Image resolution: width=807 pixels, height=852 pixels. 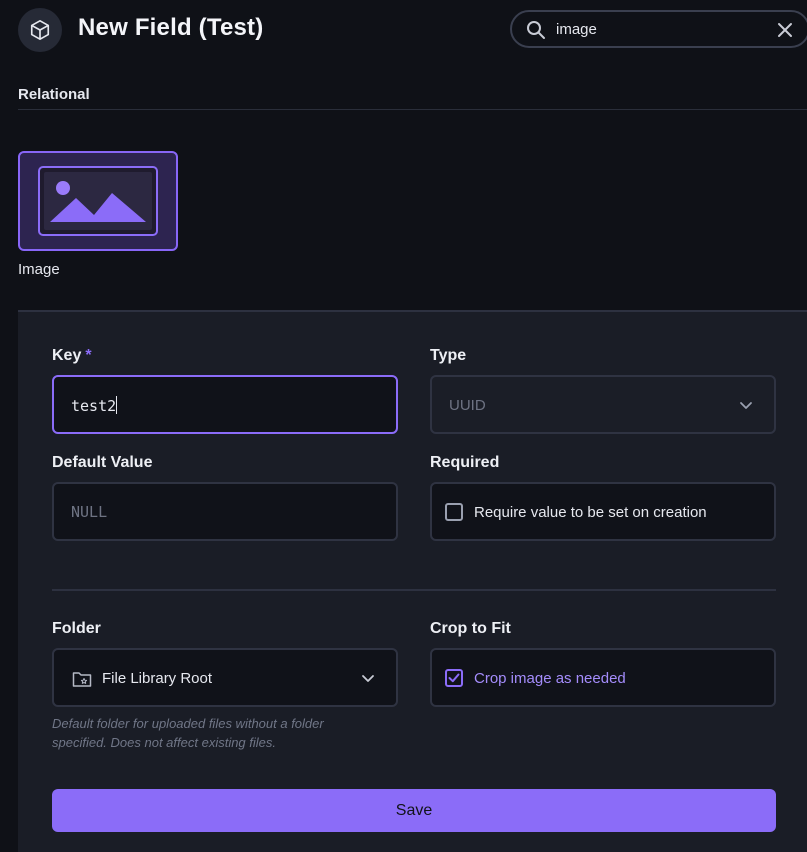 I want to click on key-label-text: Key, so click(x=67, y=355).